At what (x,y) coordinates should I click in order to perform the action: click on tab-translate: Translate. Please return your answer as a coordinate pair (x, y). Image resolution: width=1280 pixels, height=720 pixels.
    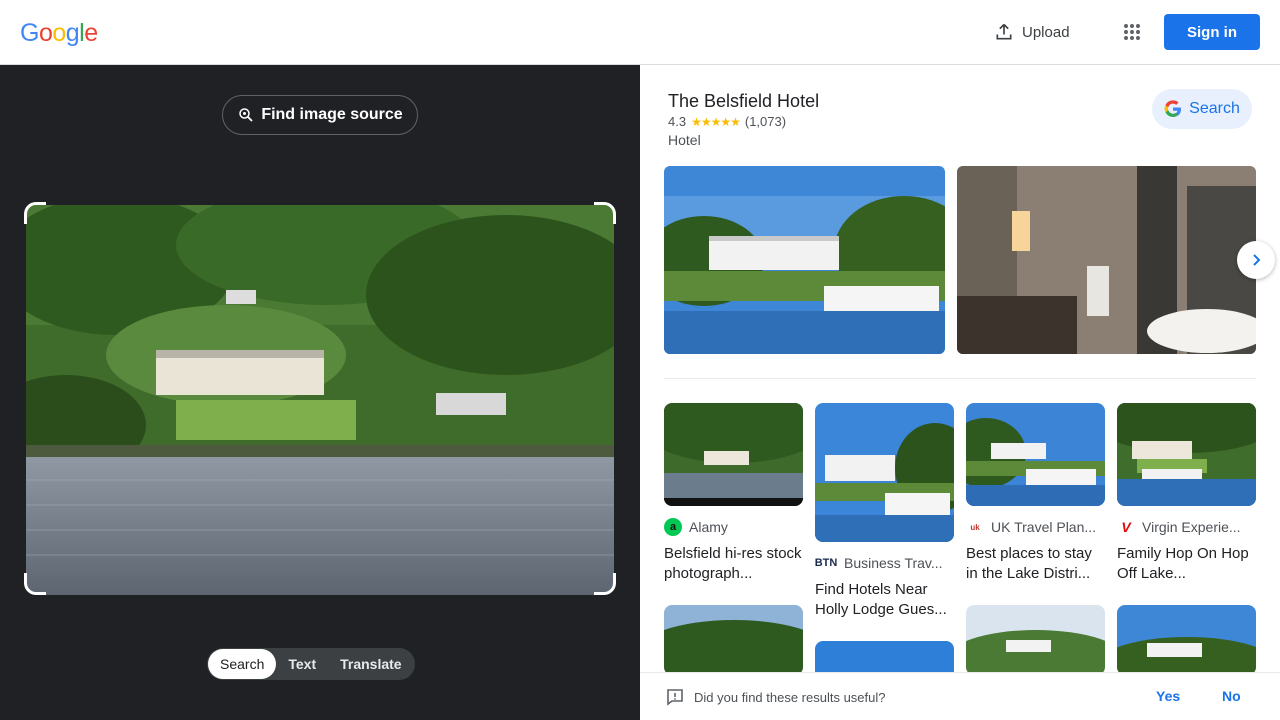
    Looking at the image, I should click on (370, 664).